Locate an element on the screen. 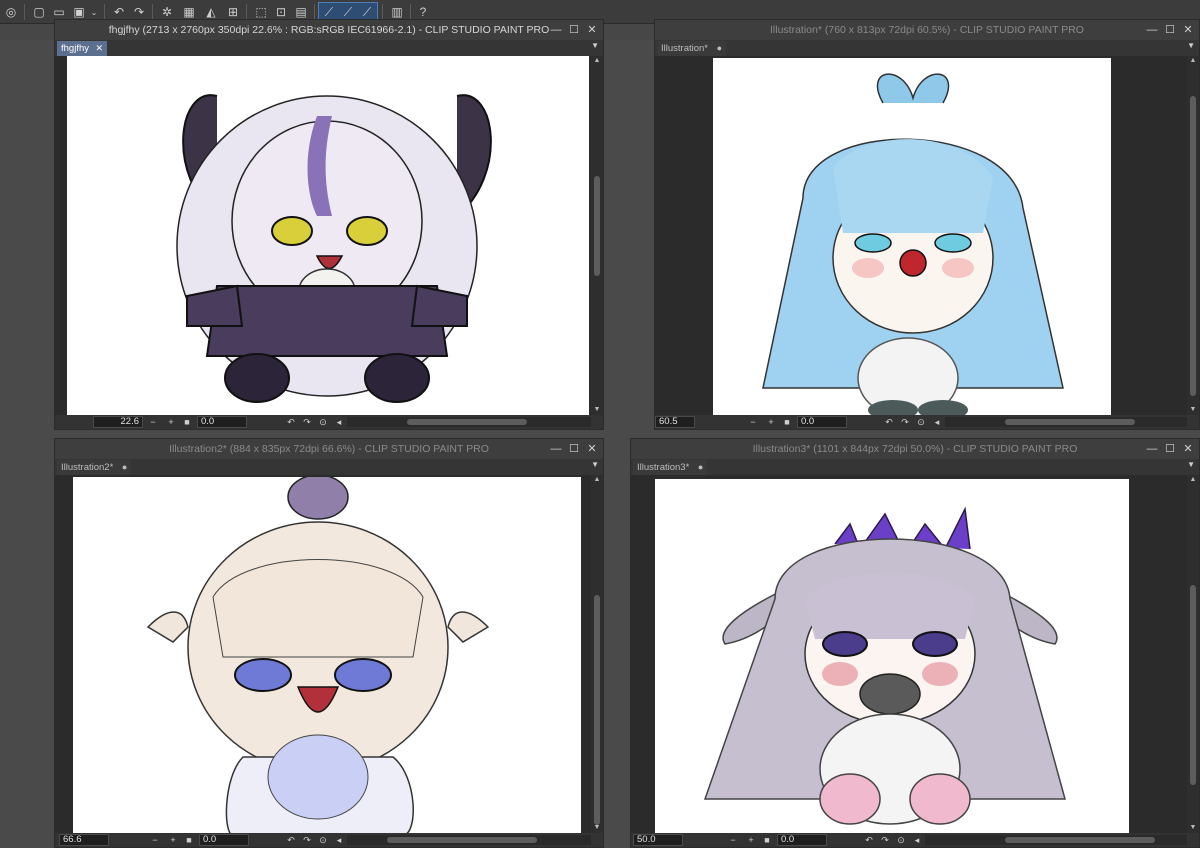 This screenshot has height=848, width=1200. zoom-field: 60.5 is located at coordinates (675, 422).